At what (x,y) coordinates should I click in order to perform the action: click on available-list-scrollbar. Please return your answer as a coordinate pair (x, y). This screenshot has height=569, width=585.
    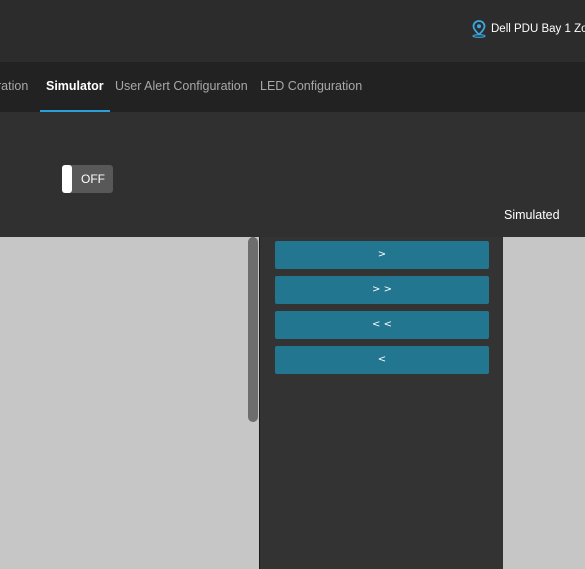
    Looking at the image, I should click on (253, 329).